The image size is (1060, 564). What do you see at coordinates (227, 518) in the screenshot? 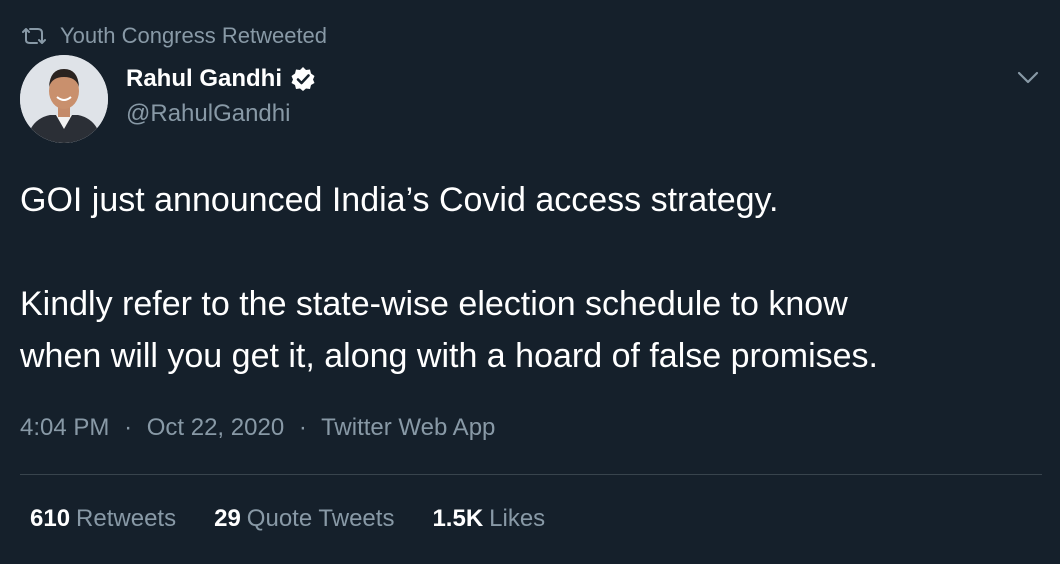
I see `quote-tweets-count: 29` at bounding box center [227, 518].